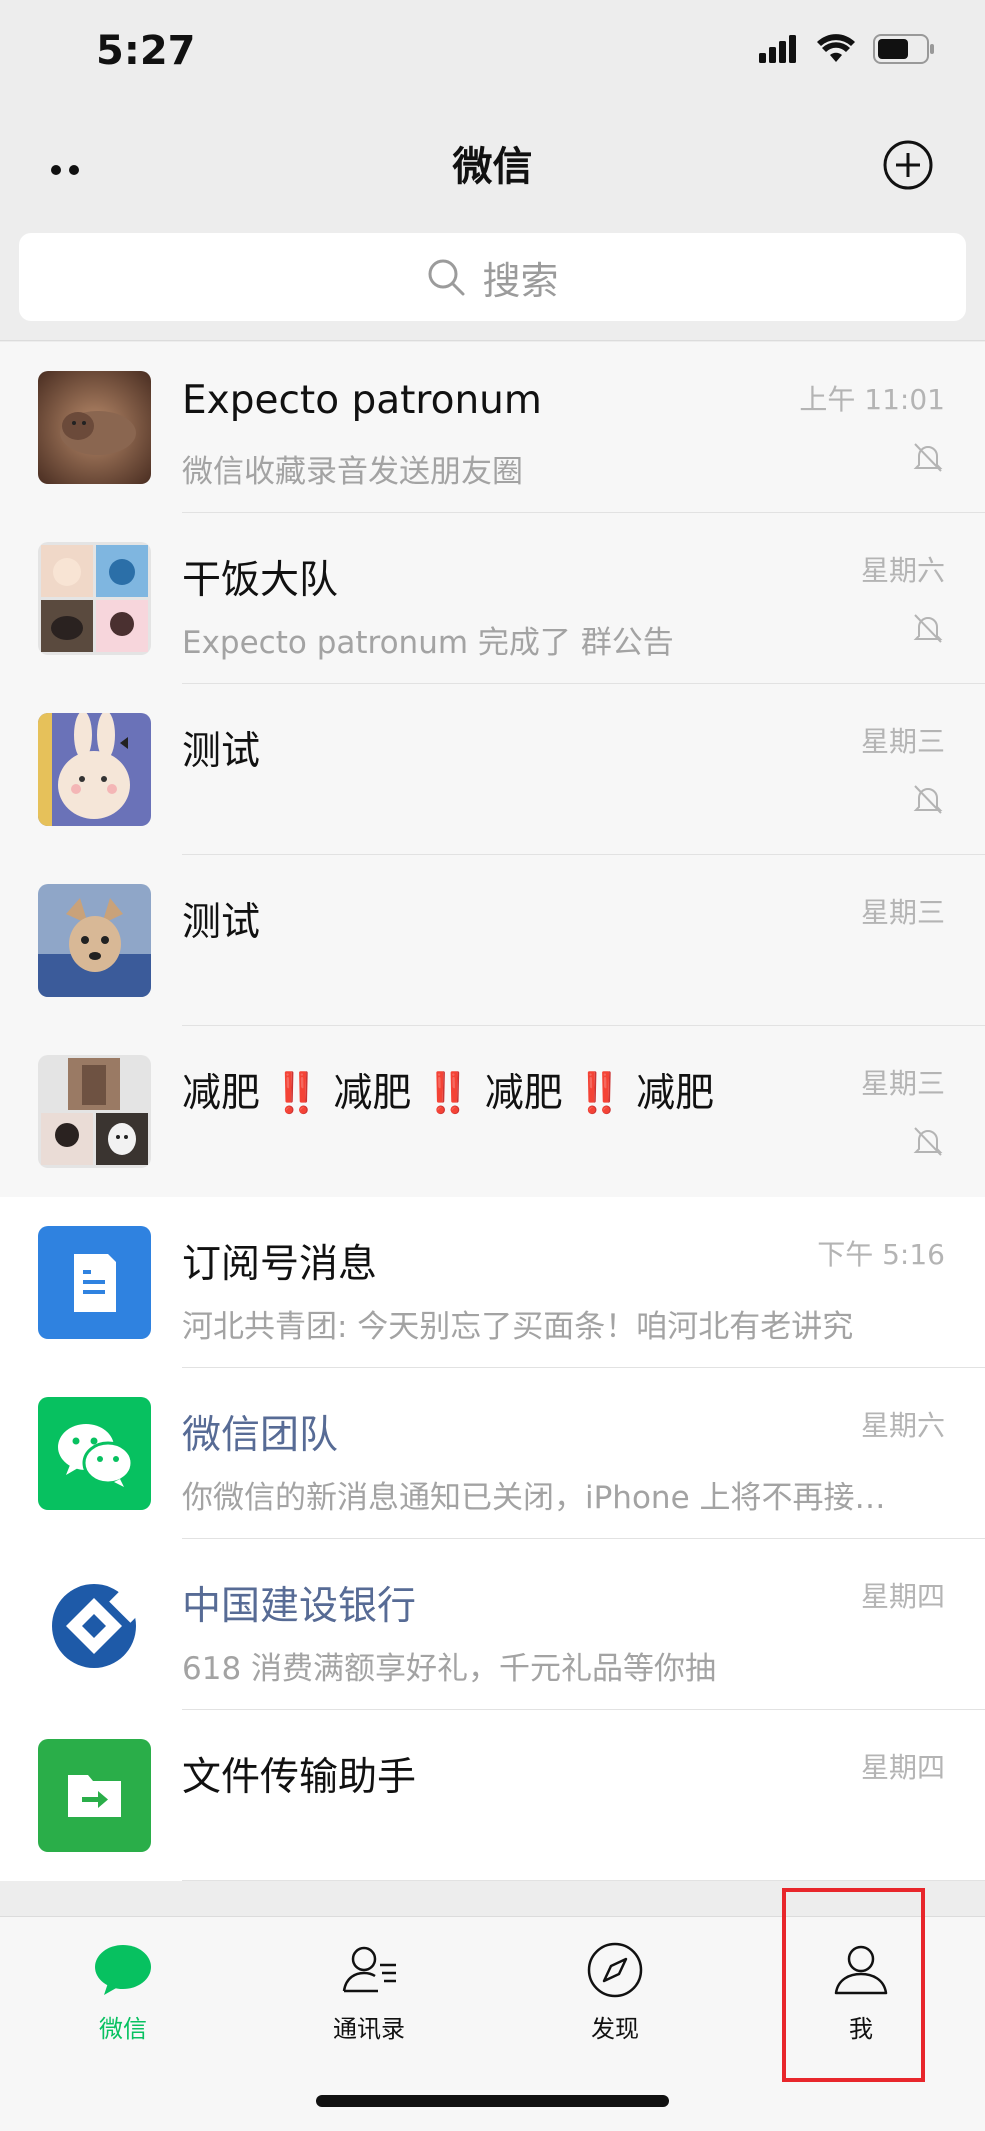 This screenshot has height=2131, width=985. Describe the element at coordinates (615, 1970) in the screenshot. I see `compass-icon` at that location.